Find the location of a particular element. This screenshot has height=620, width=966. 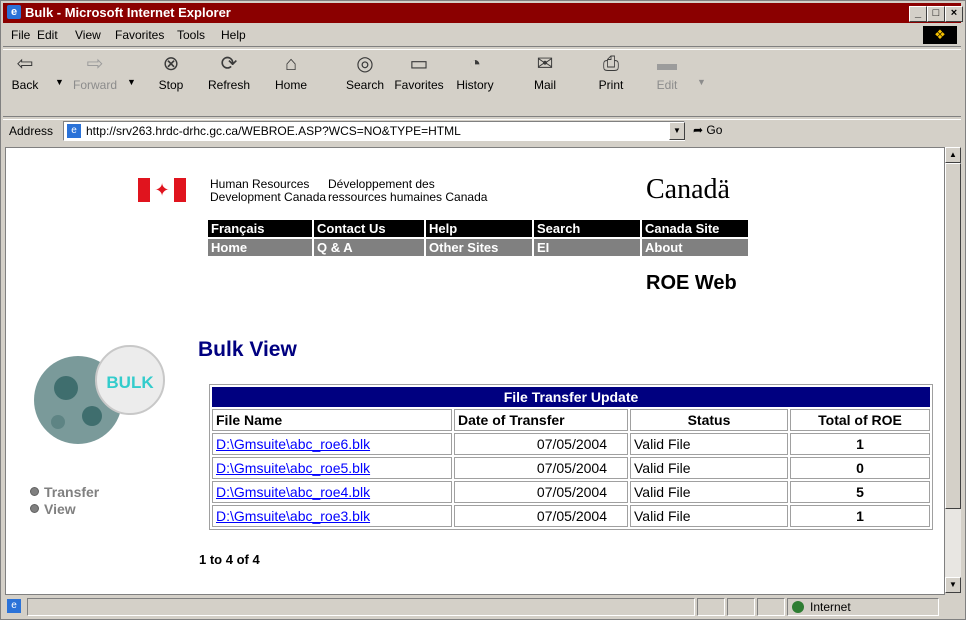

nav-q-and-a: Q & A is located at coordinates (369, 247).